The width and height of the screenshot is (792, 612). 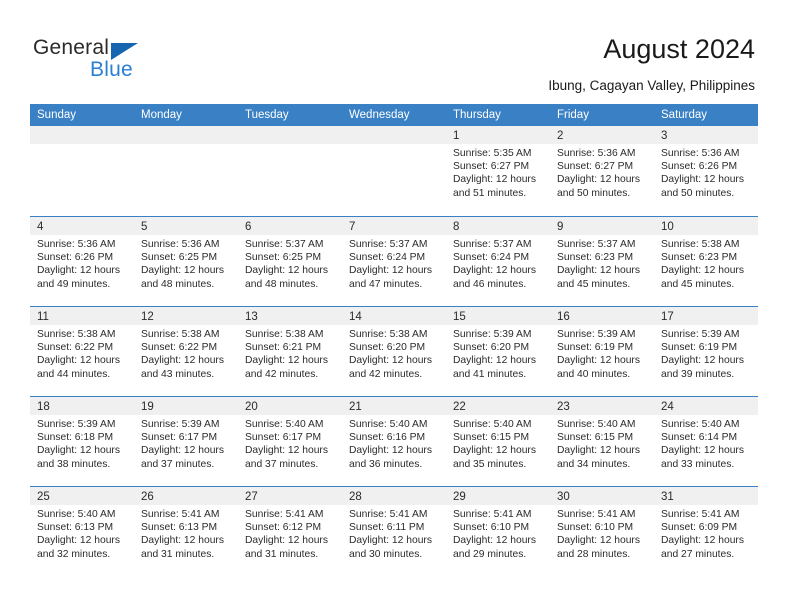 I want to click on day-number-band: 28, so click(x=394, y=496).